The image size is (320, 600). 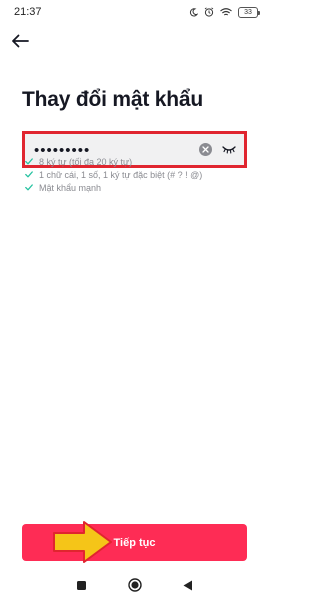 I want to click on recent-apps-icon, so click(x=82, y=585).